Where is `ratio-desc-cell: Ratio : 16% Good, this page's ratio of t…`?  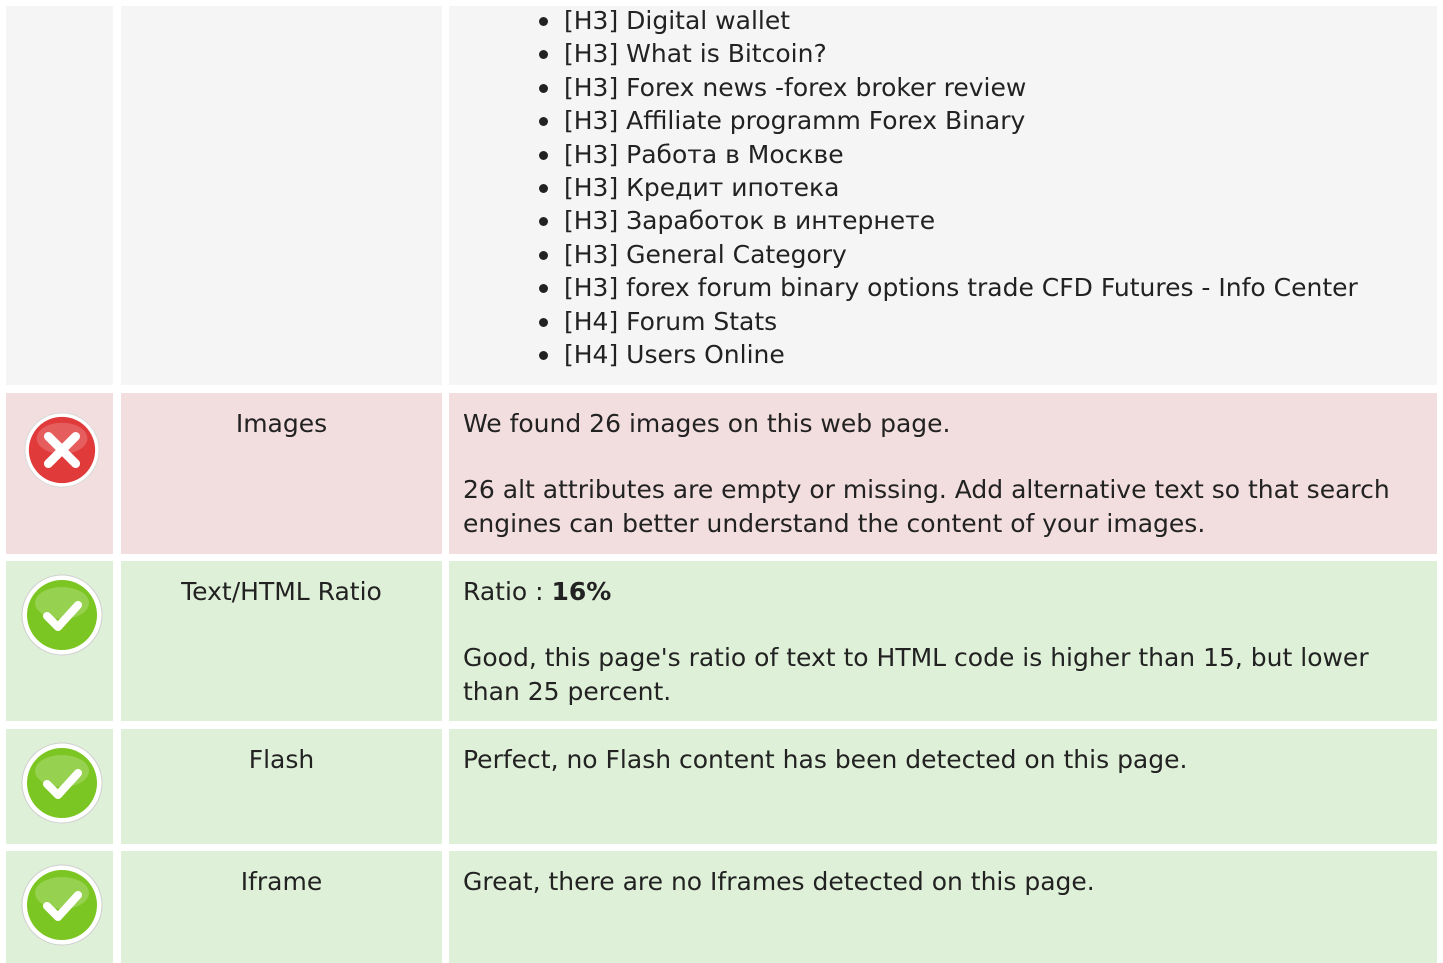
ratio-desc-cell: Ratio : 16% Good, this page's ratio of t… is located at coordinates (943, 641).